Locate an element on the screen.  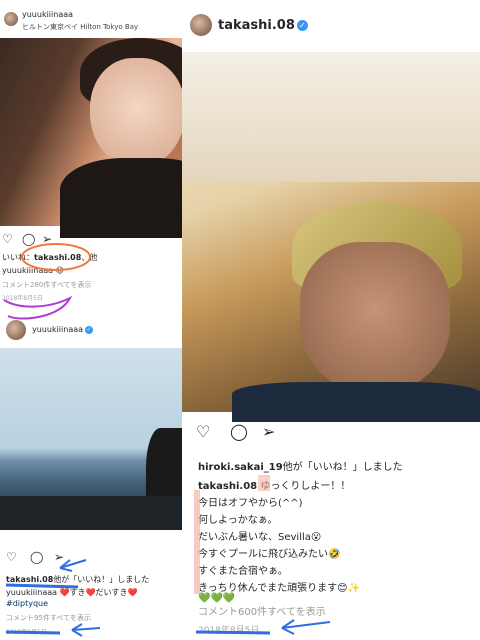
photo-background is located at coordinates (331, 117).